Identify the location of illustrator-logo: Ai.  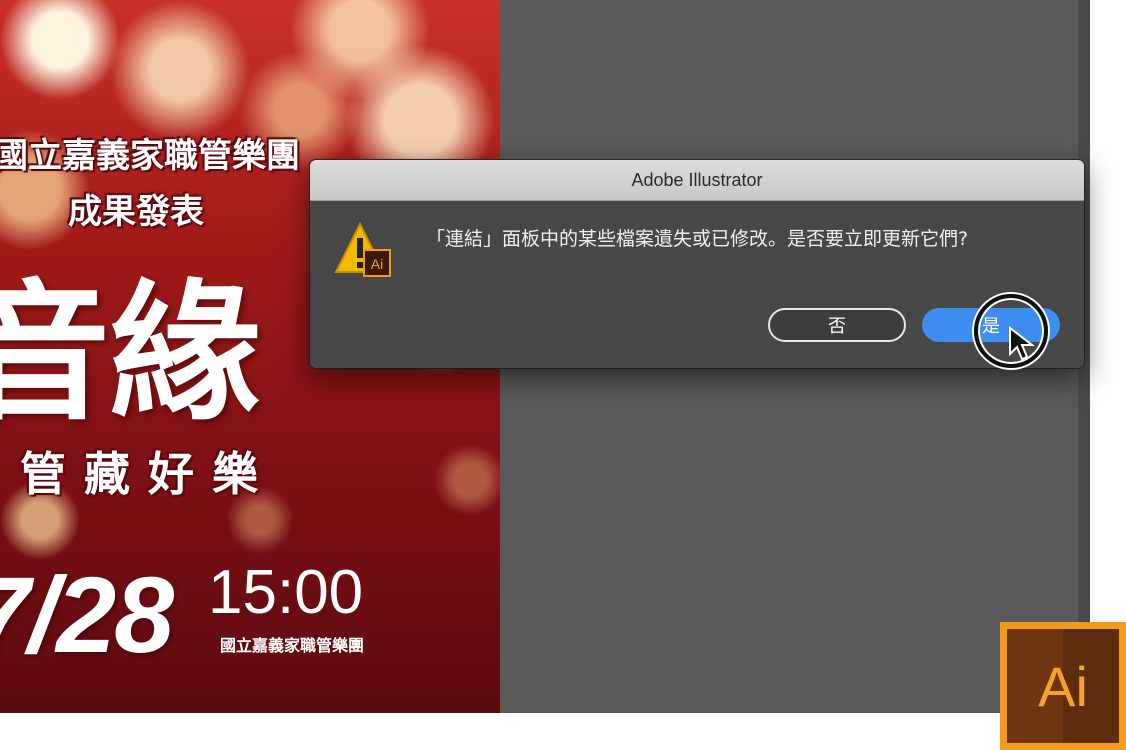
(1063, 686).